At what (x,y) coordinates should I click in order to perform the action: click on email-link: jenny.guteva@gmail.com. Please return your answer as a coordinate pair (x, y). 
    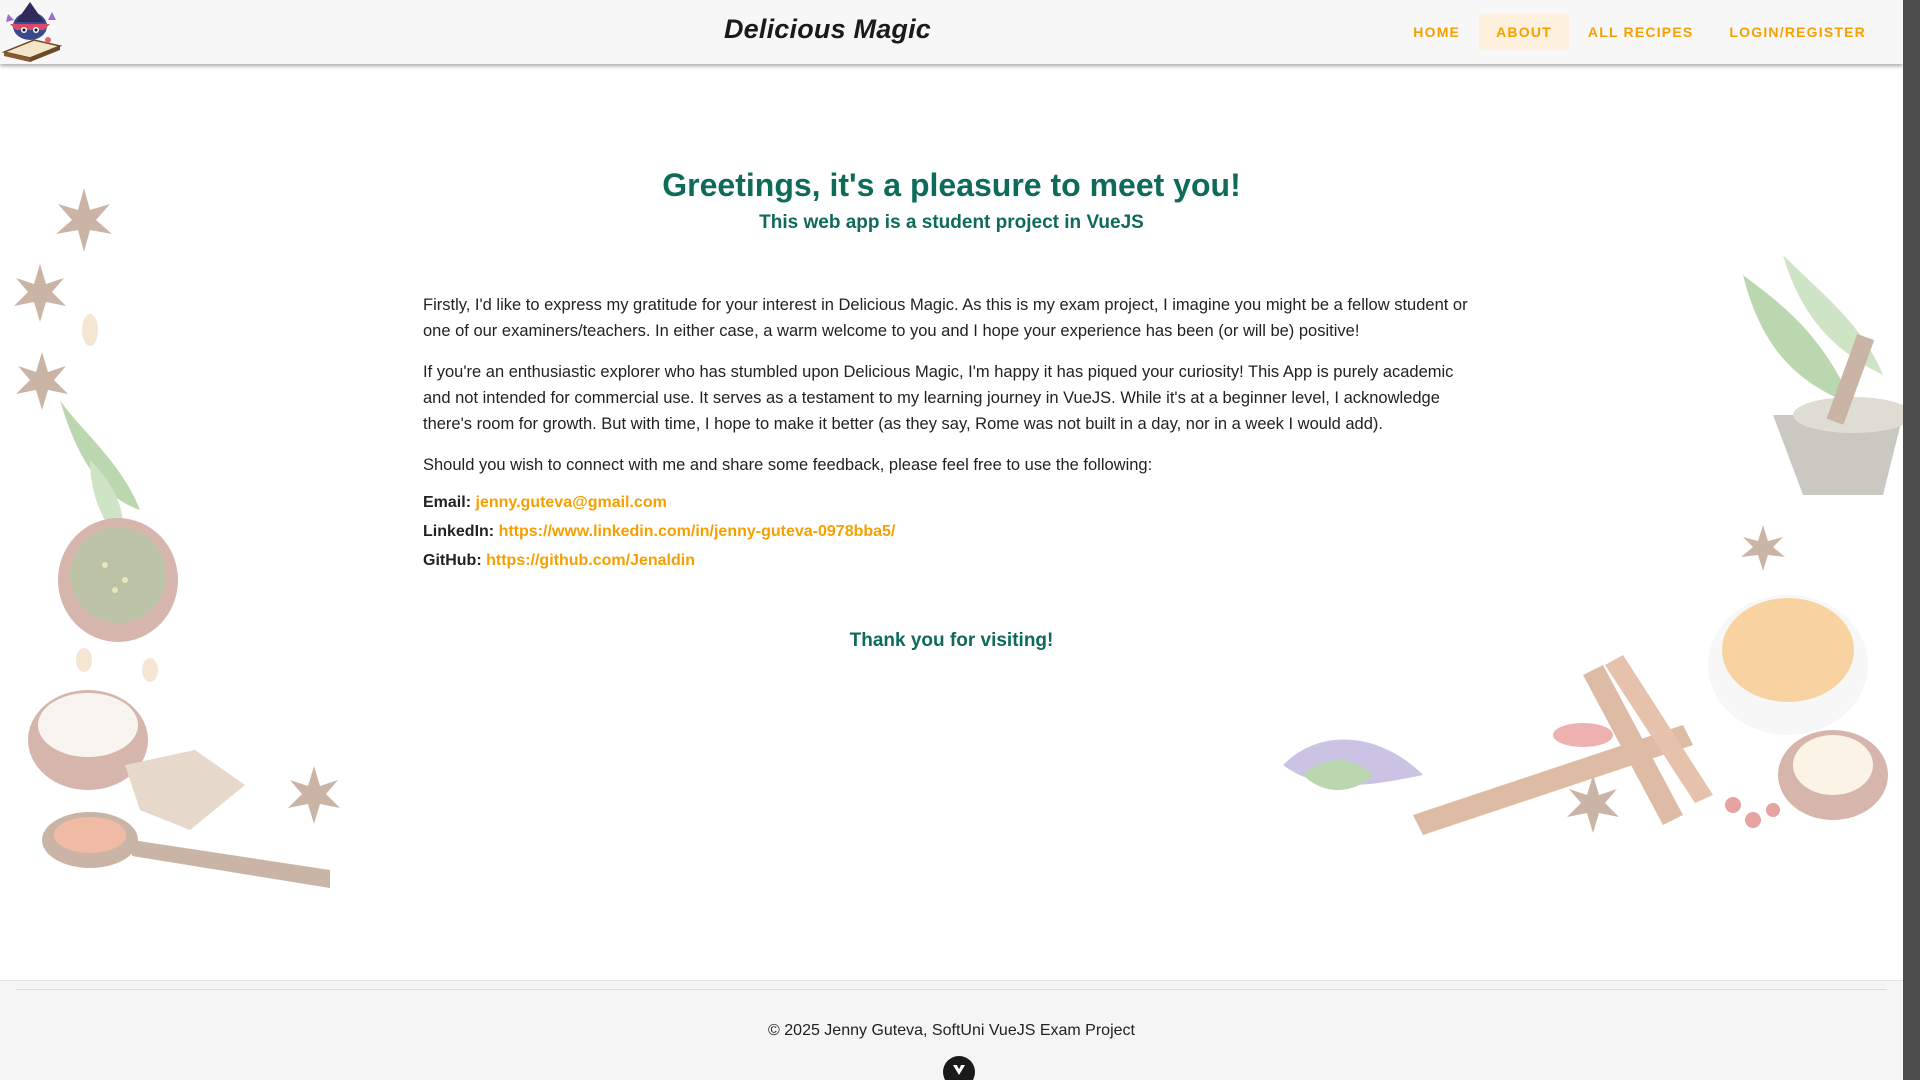
    Looking at the image, I should click on (570, 502).